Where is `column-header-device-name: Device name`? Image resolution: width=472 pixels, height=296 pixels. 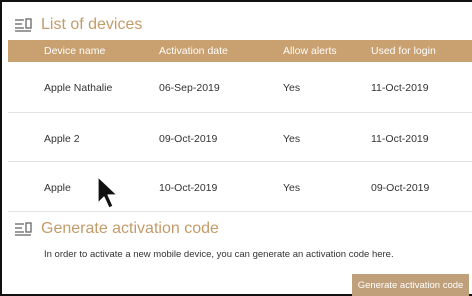 column-header-device-name: Device name is located at coordinates (75, 51).